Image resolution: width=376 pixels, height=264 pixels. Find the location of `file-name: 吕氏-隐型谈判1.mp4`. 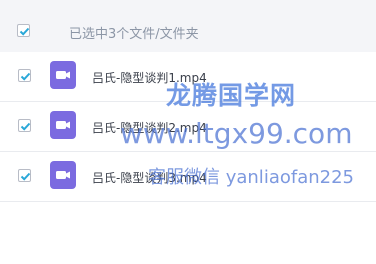

file-name: 吕氏-隐型谈判1.mp4 is located at coordinates (149, 77).